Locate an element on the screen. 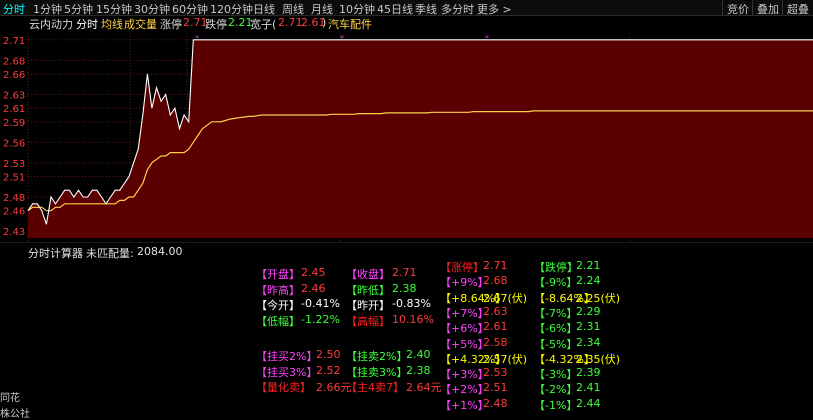  calc-right-value: 2.71 is located at coordinates (404, 272).